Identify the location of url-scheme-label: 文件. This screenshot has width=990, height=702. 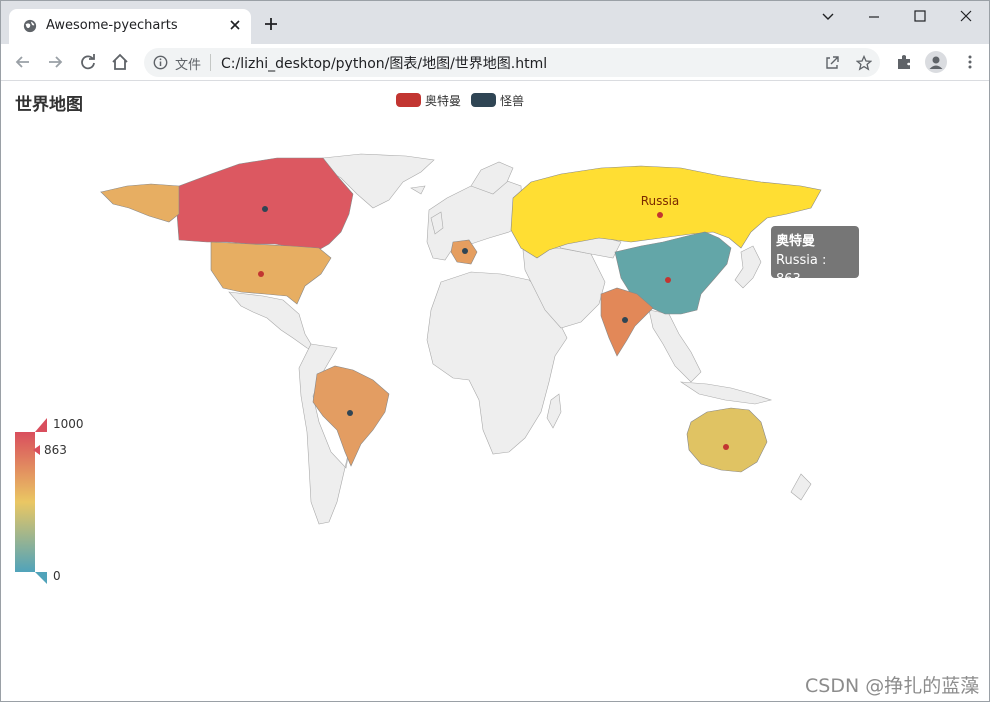
(188, 65).